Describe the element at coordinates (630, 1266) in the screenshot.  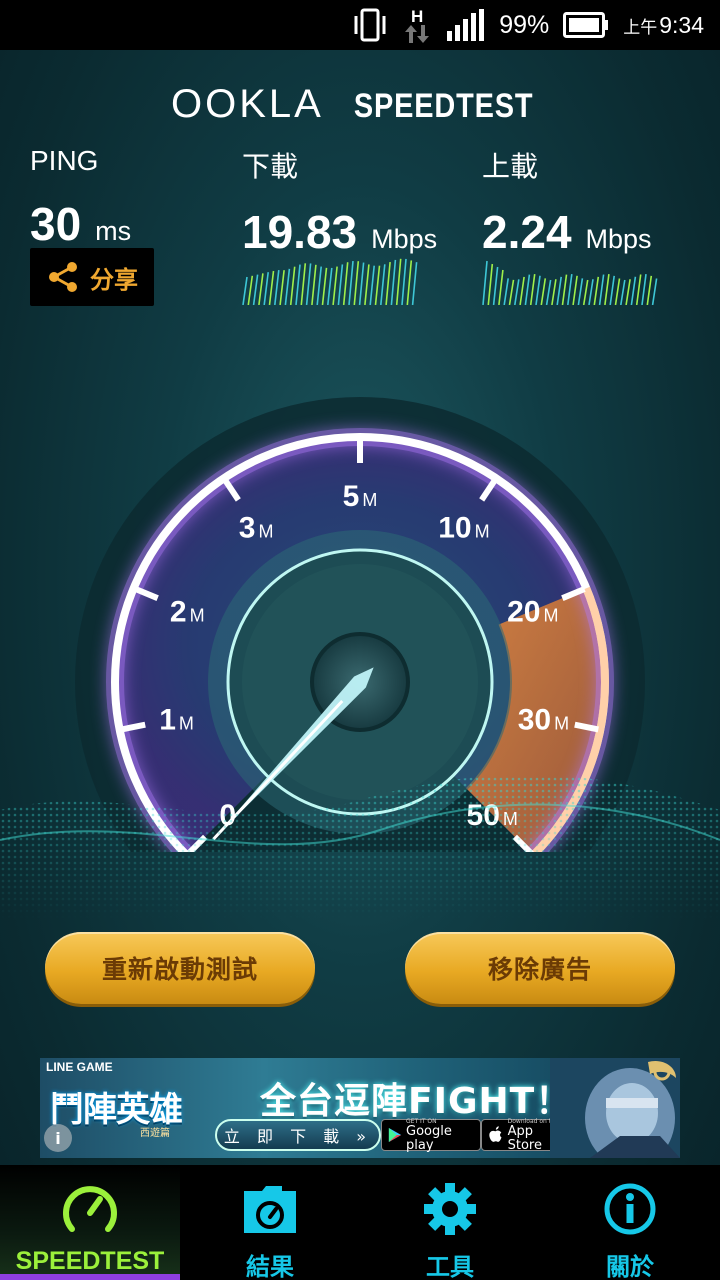
I see `nav-label-about: 關於` at that location.